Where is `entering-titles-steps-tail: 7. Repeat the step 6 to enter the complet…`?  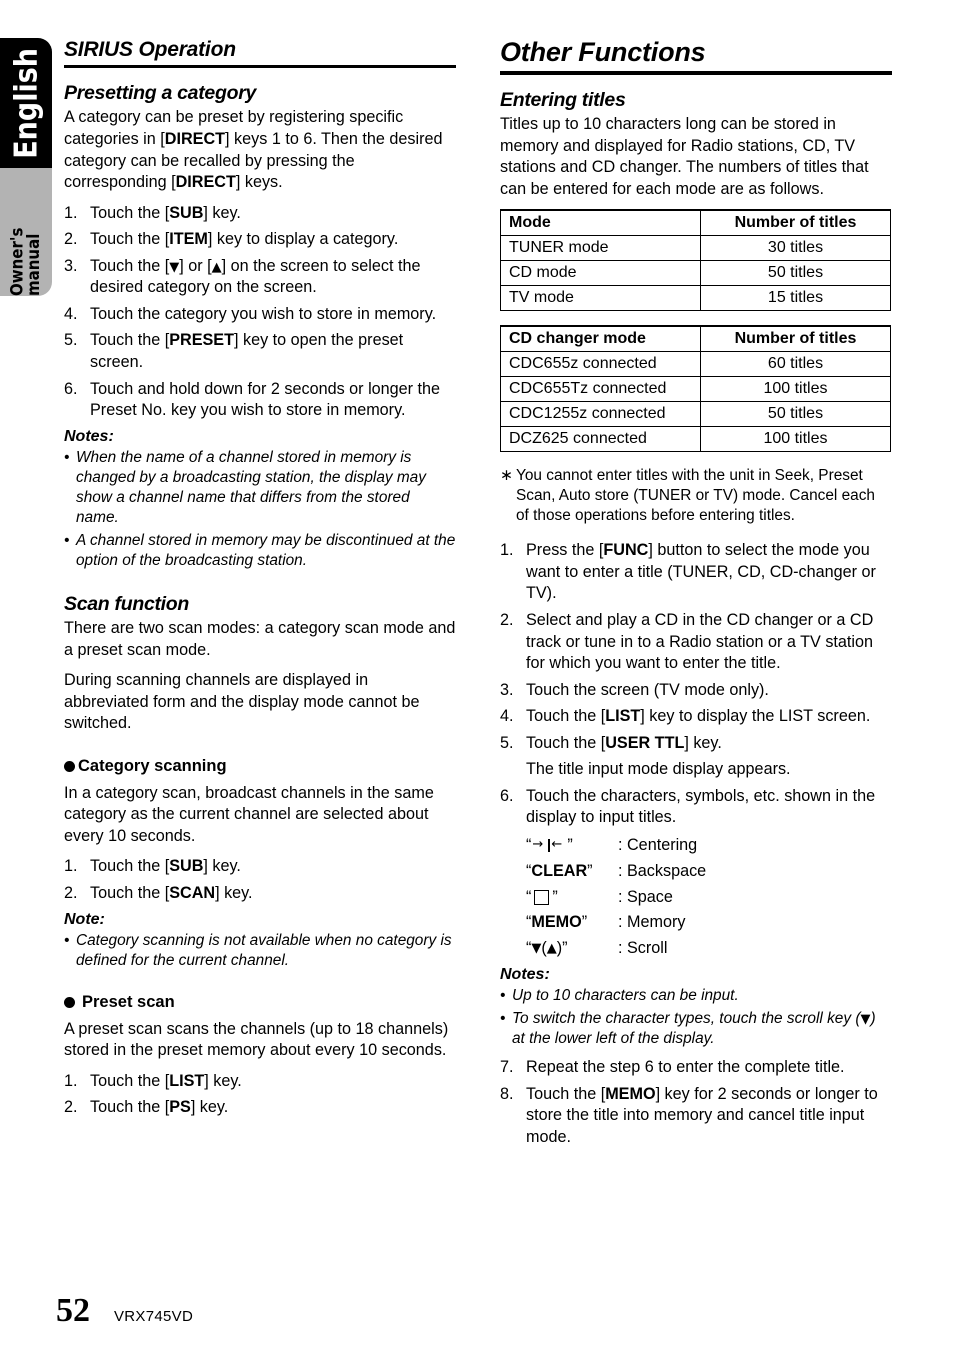 entering-titles-steps-tail: 7. Repeat the step 6 to enter the complet… is located at coordinates (696, 1102).